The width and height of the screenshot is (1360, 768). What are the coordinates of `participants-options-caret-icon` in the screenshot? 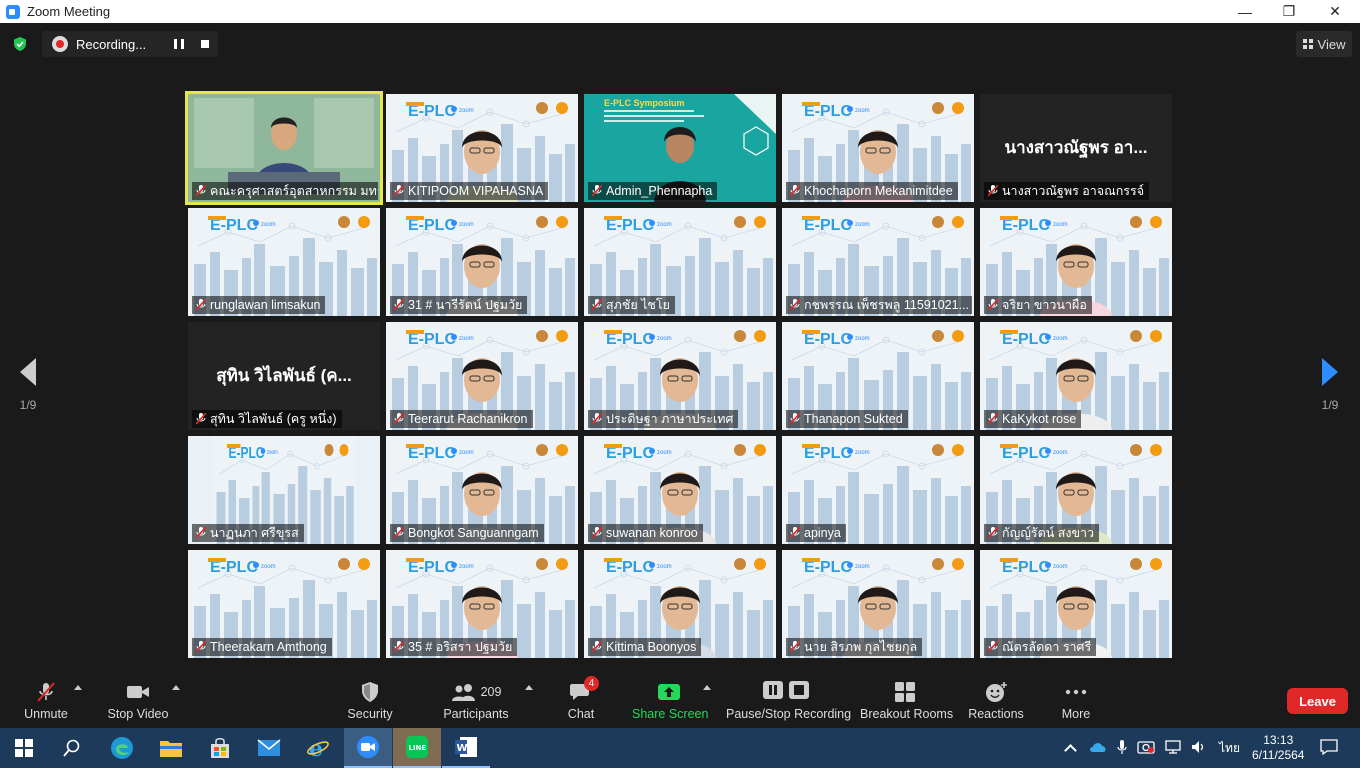 It's located at (529, 687).